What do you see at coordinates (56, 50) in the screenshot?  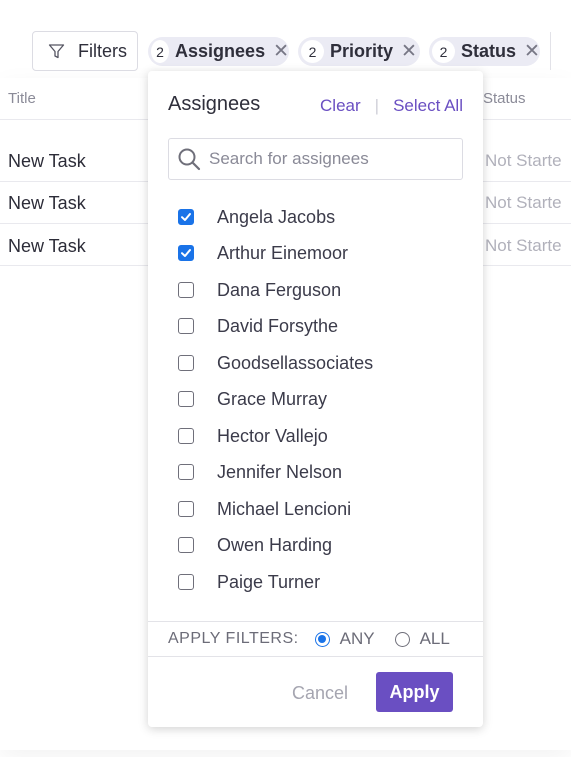 I see `filter-icon` at bounding box center [56, 50].